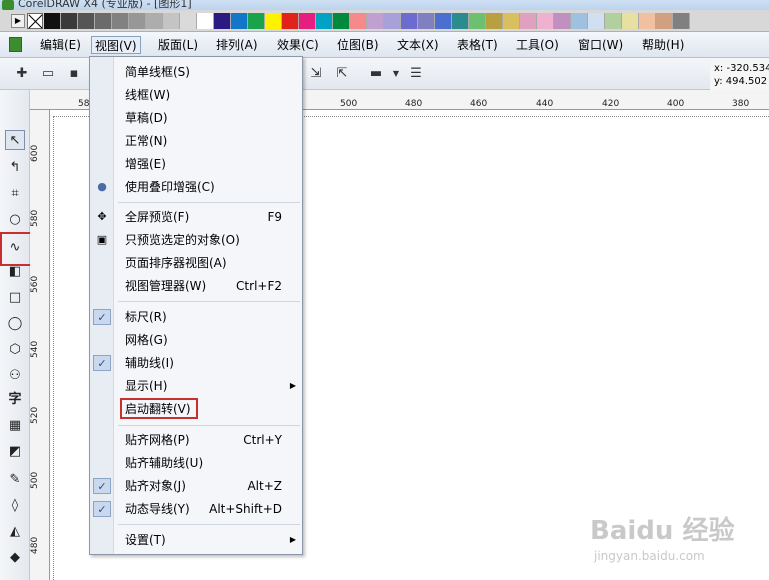 This screenshot has height=580, width=769. What do you see at coordinates (663, 45) in the screenshot?
I see `menu-help: 帮助(H)` at bounding box center [663, 45].